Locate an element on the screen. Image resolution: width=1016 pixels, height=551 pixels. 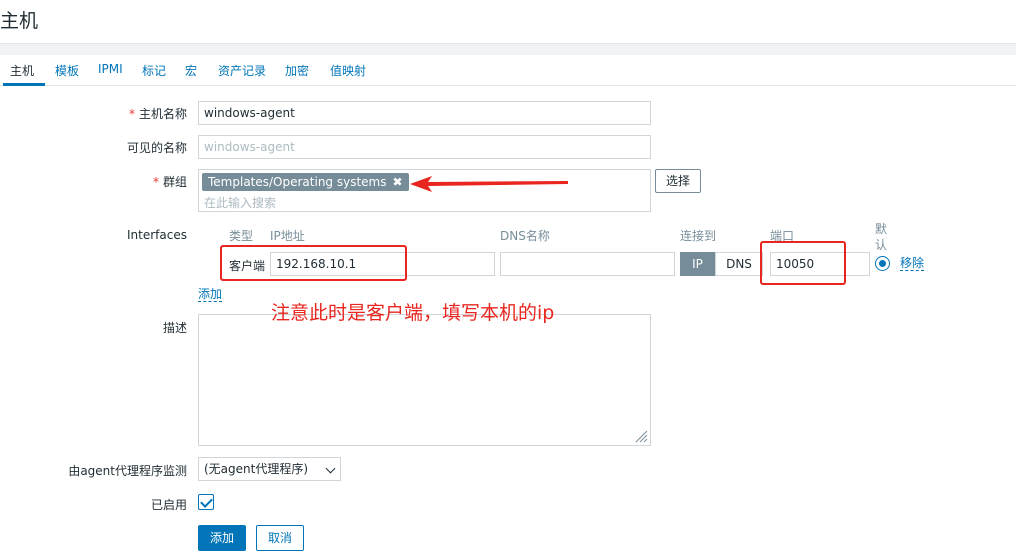
chip-remove-icon: ✖ is located at coordinates (398, 182).